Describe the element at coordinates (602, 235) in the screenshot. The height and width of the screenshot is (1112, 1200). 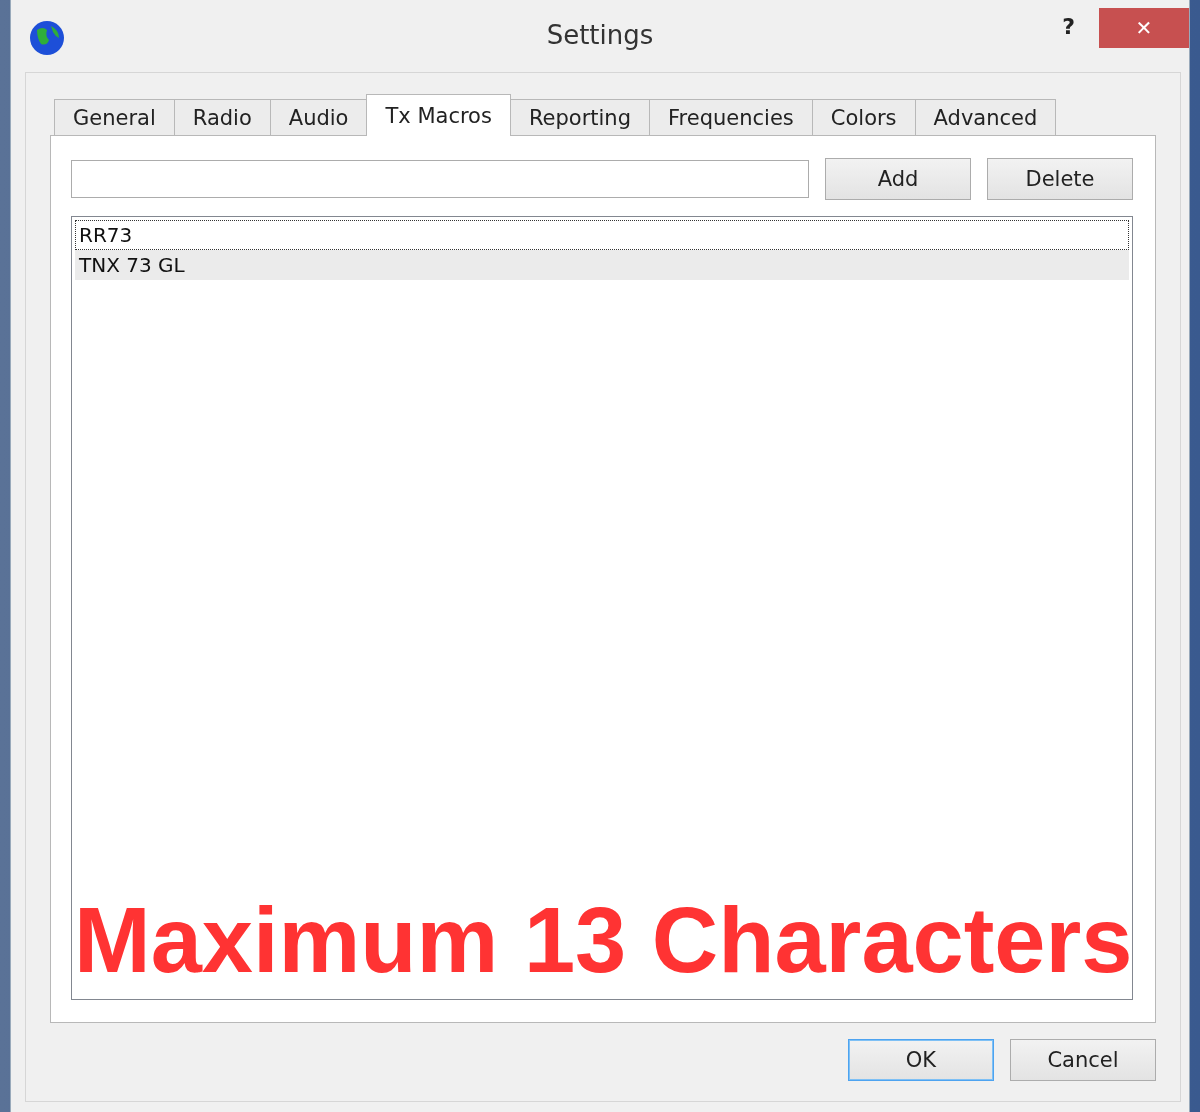
I see `list-item: RR73` at that location.